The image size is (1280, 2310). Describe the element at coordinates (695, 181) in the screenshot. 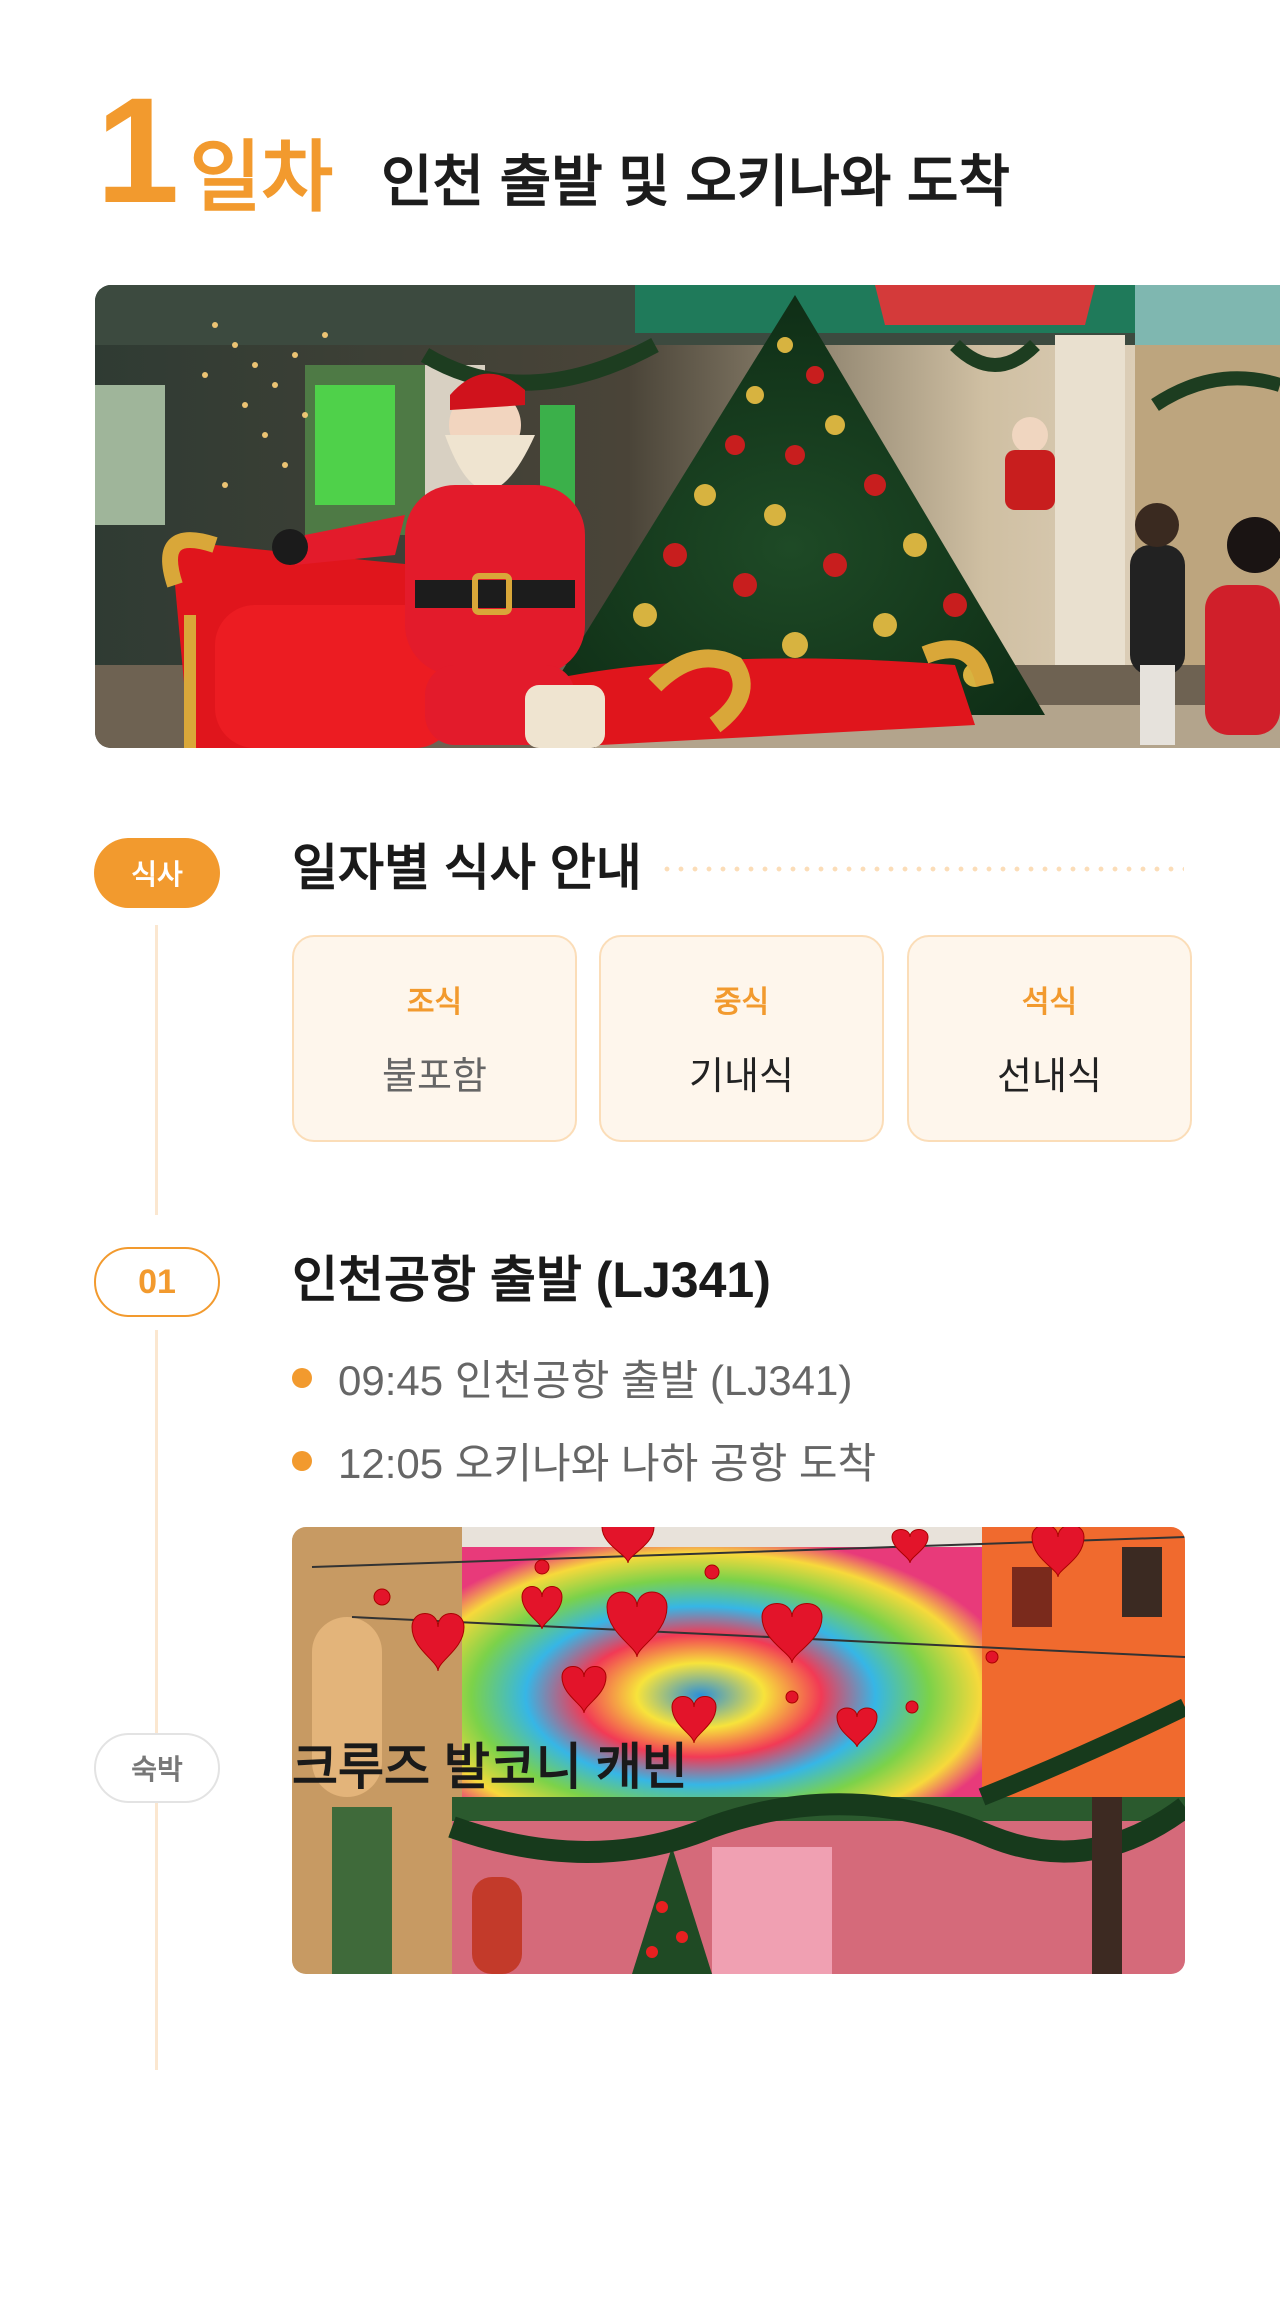

I see `day-title: 인천 출발 및 오키나와 도착` at that location.